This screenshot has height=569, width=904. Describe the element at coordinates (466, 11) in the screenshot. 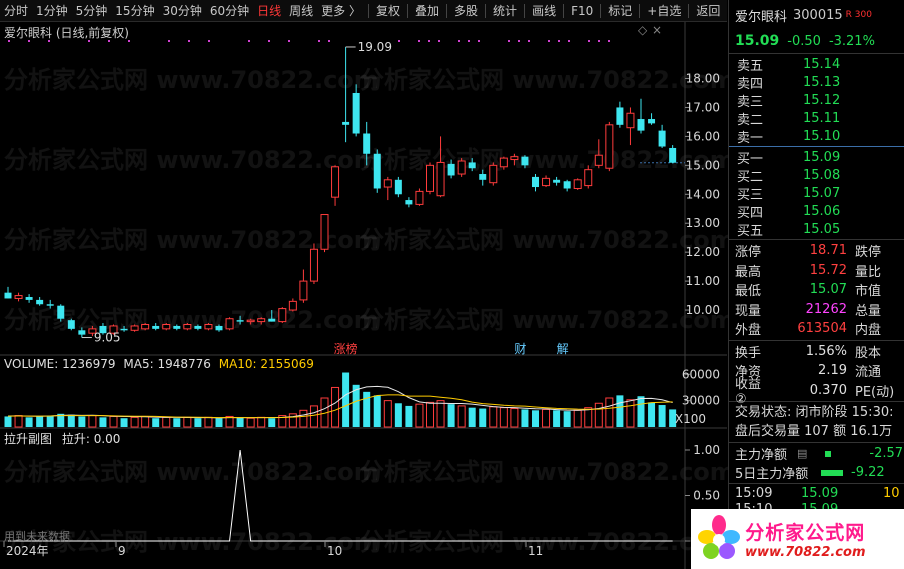

I see `toolbar-action-2: 多股` at that location.